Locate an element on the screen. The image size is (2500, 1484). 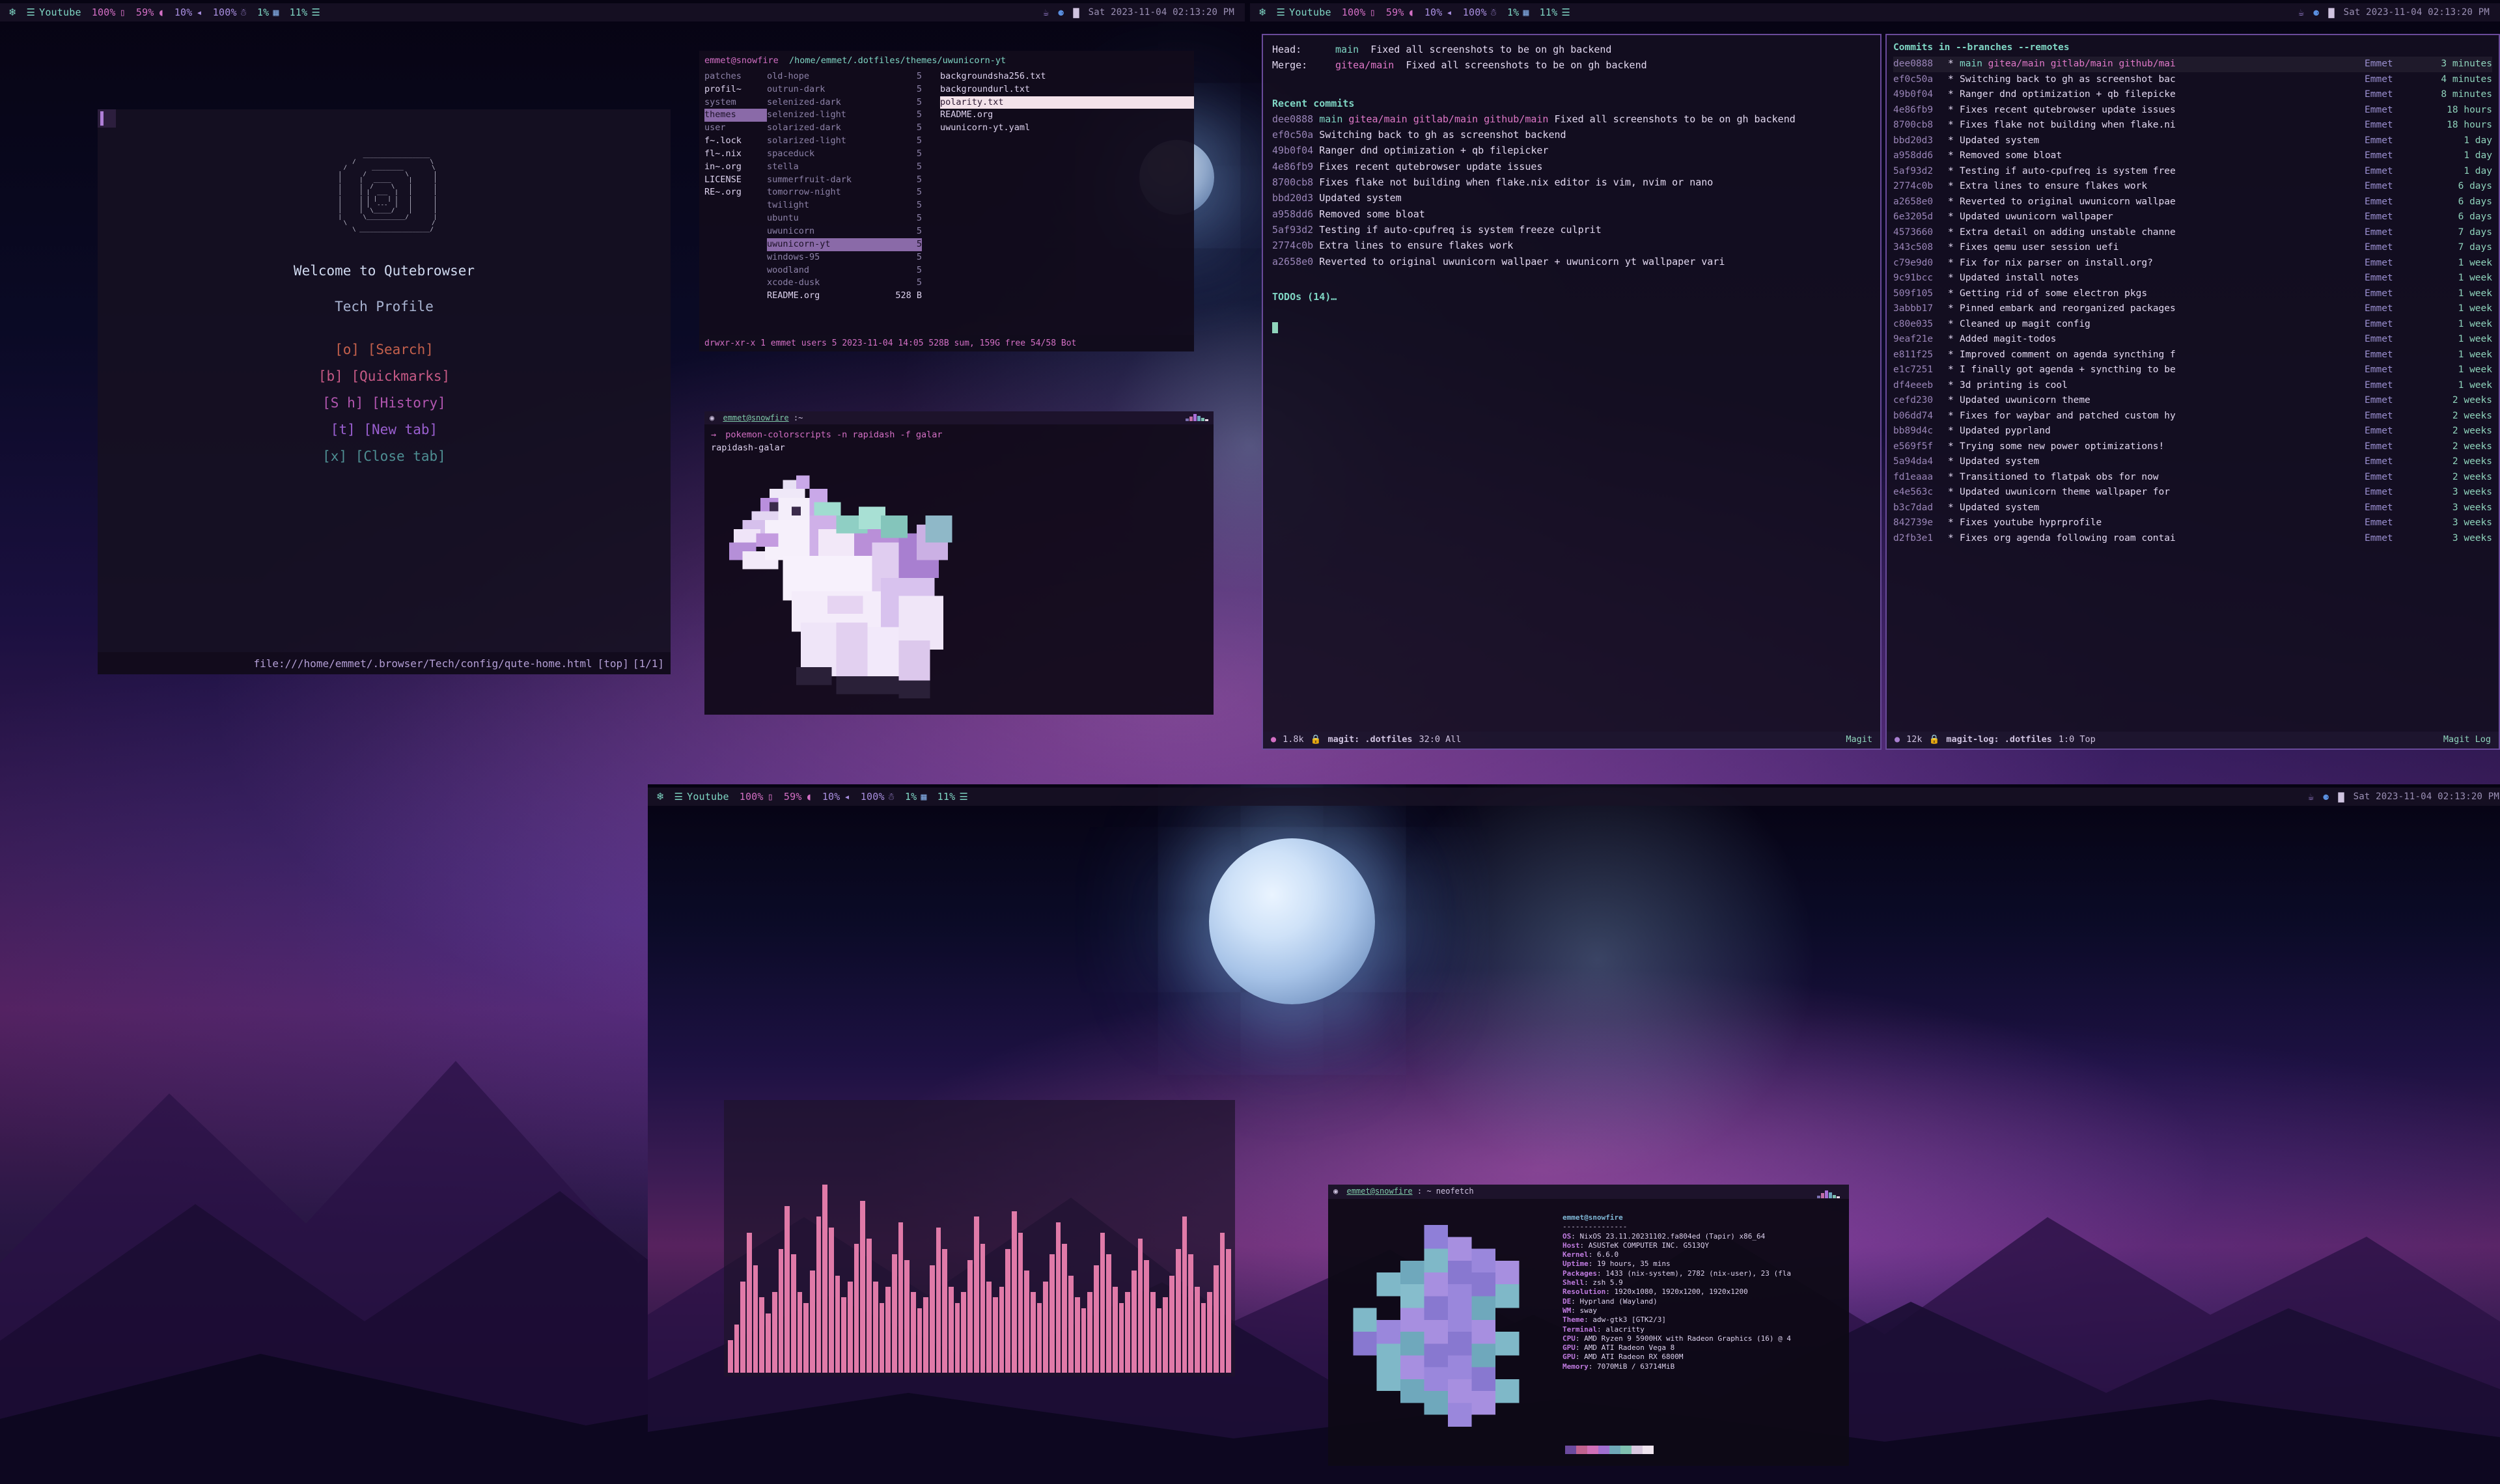
ranger-parent-item: profil~ is located at coordinates (735, 89).